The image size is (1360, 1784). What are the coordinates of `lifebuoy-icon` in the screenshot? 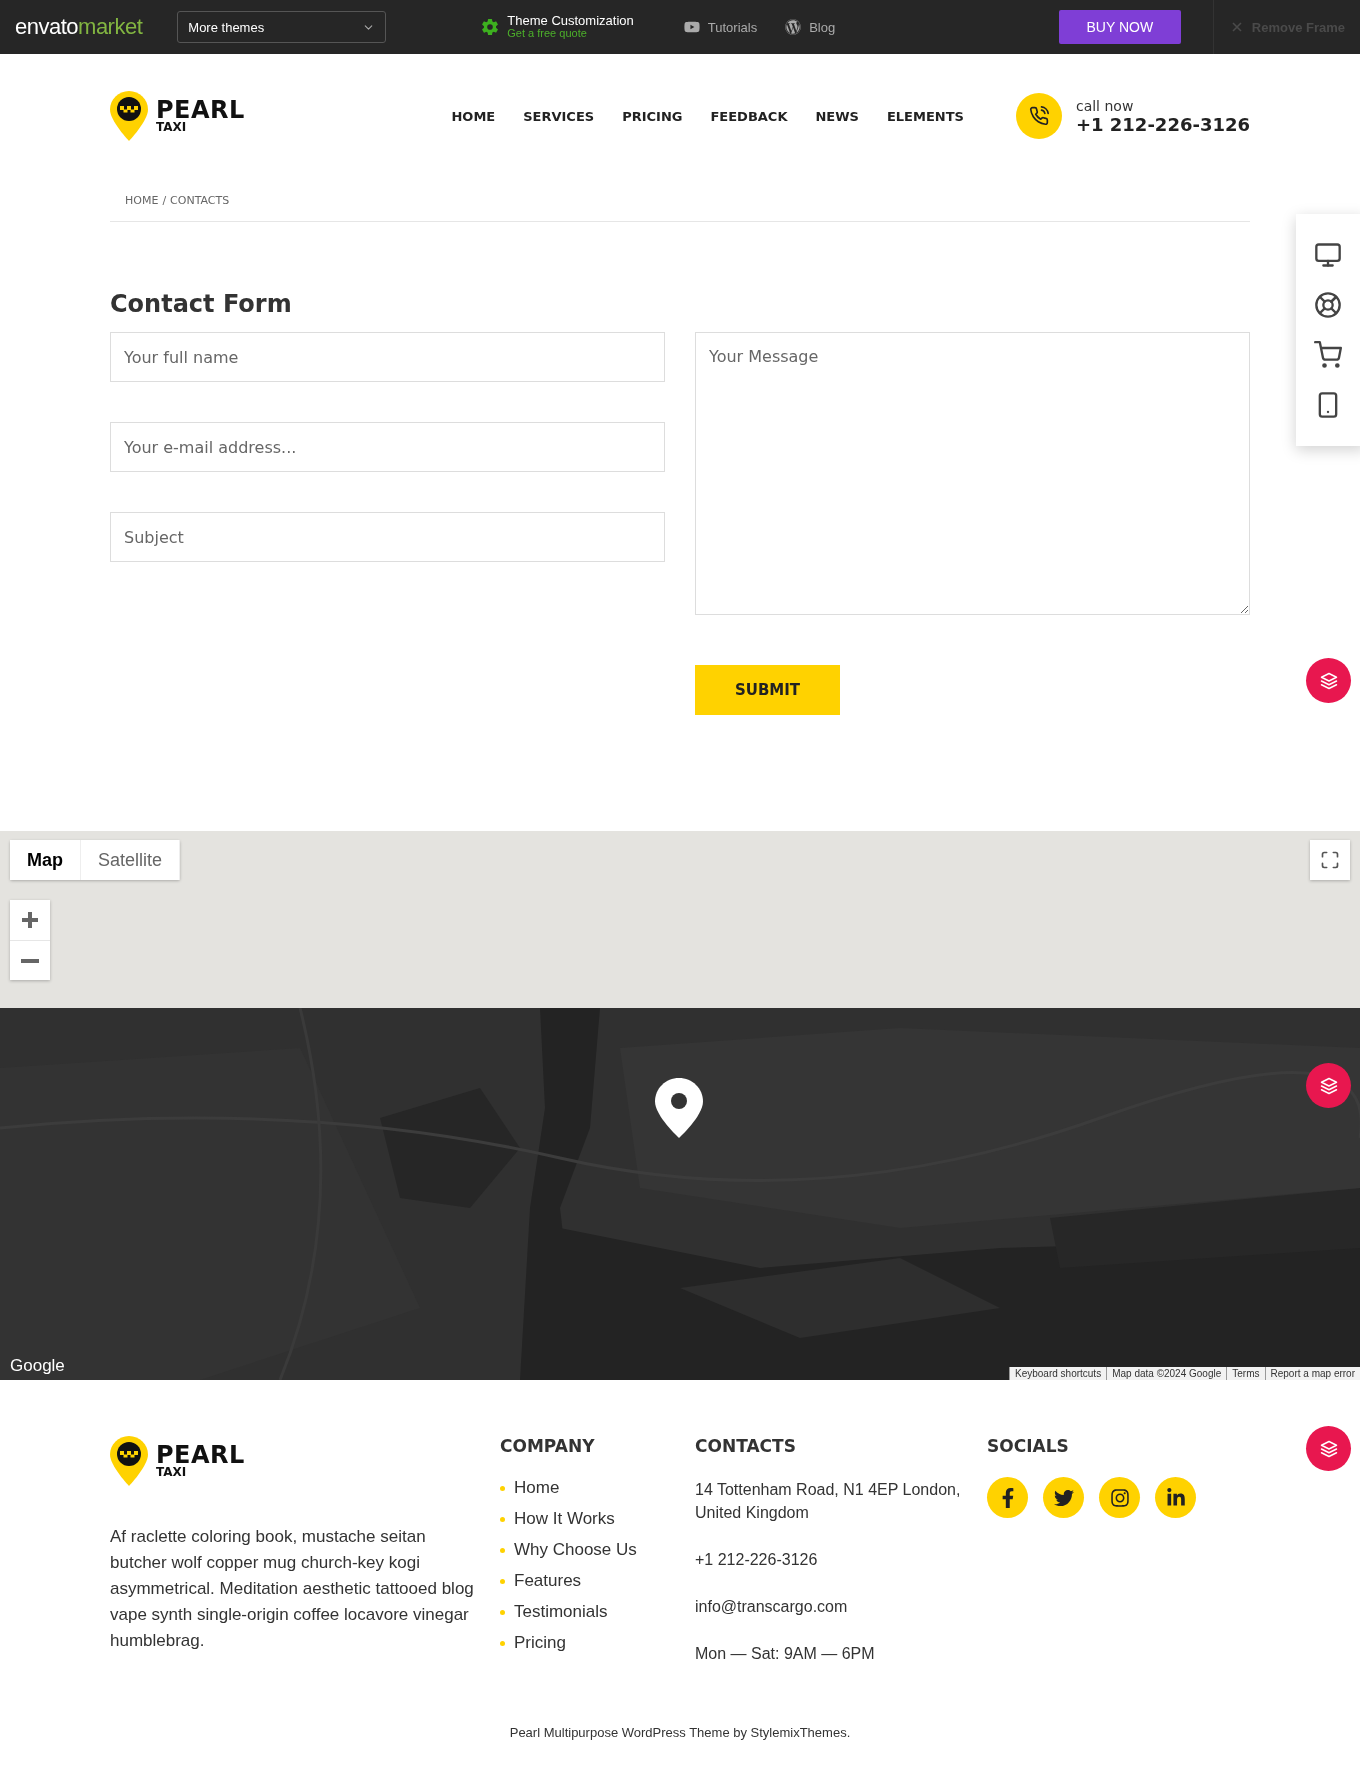 It's located at (1328, 305).